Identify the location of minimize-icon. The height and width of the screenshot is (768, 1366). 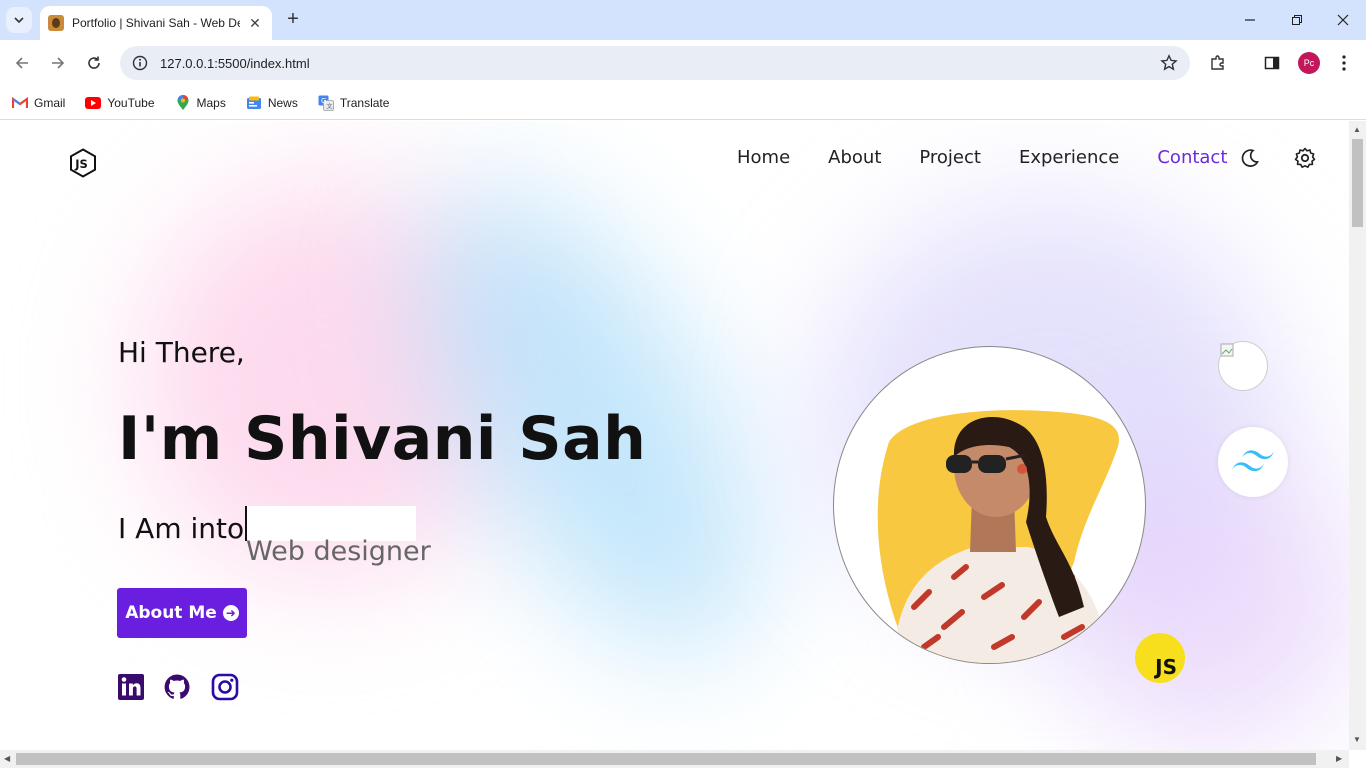
(1250, 20).